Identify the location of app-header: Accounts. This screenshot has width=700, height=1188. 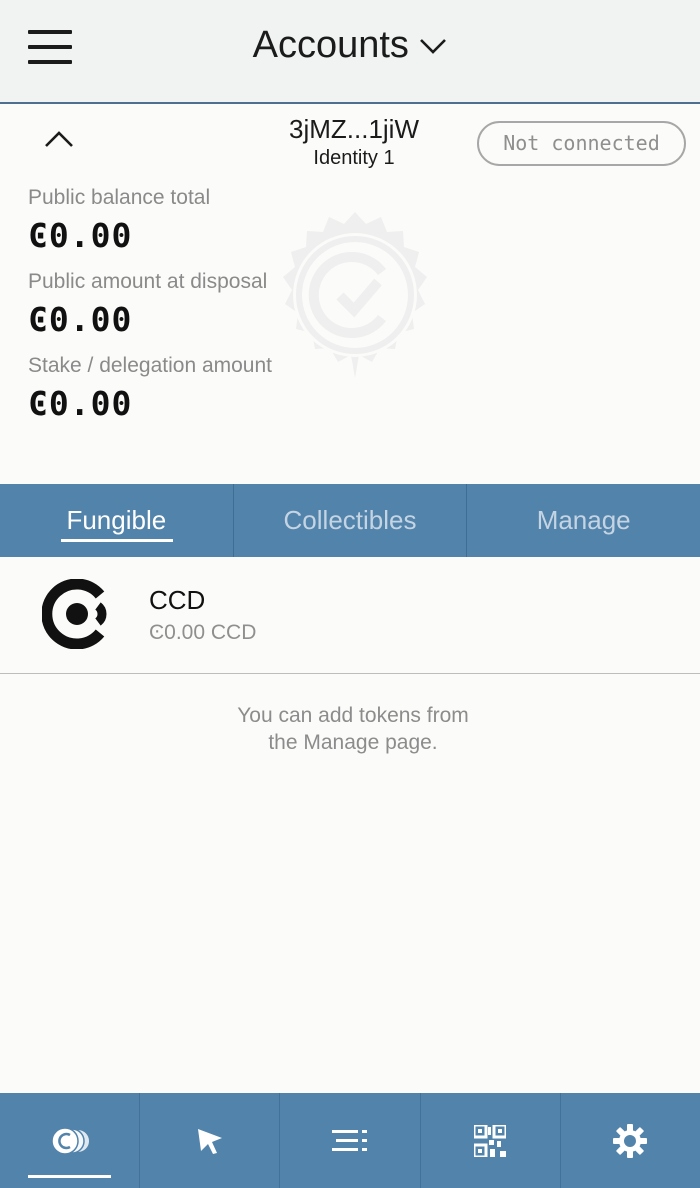
(350, 52).